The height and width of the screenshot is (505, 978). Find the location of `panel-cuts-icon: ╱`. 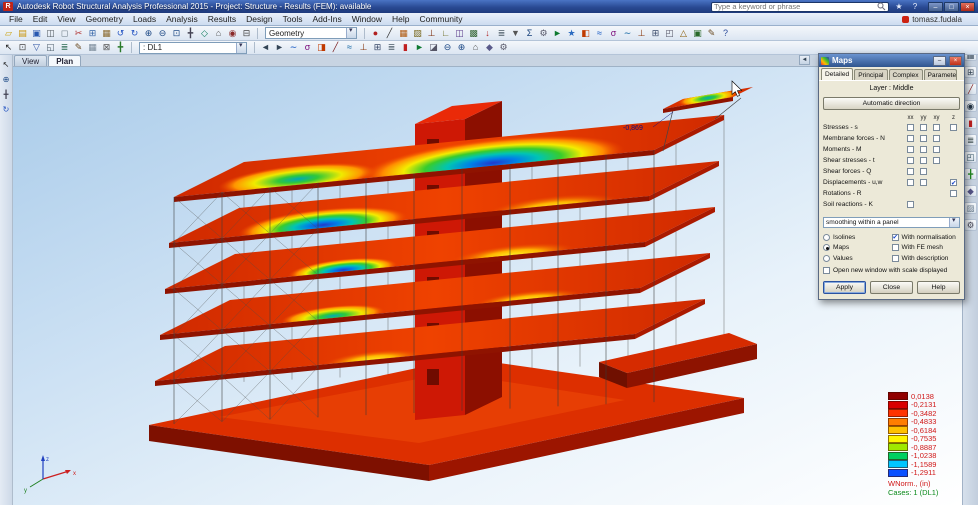

panel-cuts-icon: ╱ is located at coordinates (335, 47).